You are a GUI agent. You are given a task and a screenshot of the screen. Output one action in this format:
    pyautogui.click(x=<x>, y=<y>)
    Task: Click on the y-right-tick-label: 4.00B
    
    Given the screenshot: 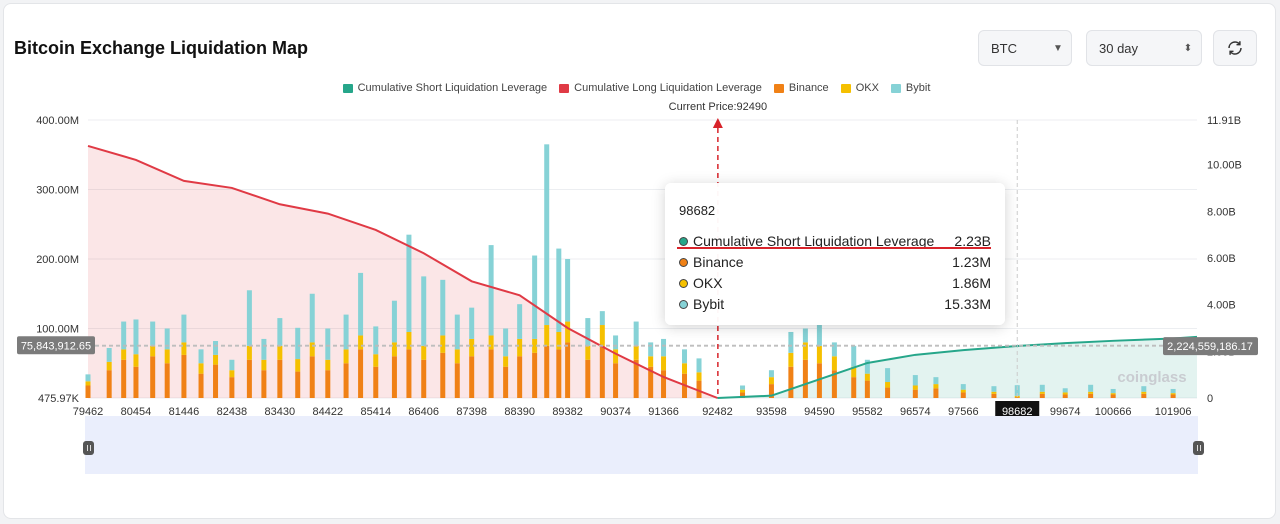 What is the action you would take?
    pyautogui.click(x=1221, y=306)
    